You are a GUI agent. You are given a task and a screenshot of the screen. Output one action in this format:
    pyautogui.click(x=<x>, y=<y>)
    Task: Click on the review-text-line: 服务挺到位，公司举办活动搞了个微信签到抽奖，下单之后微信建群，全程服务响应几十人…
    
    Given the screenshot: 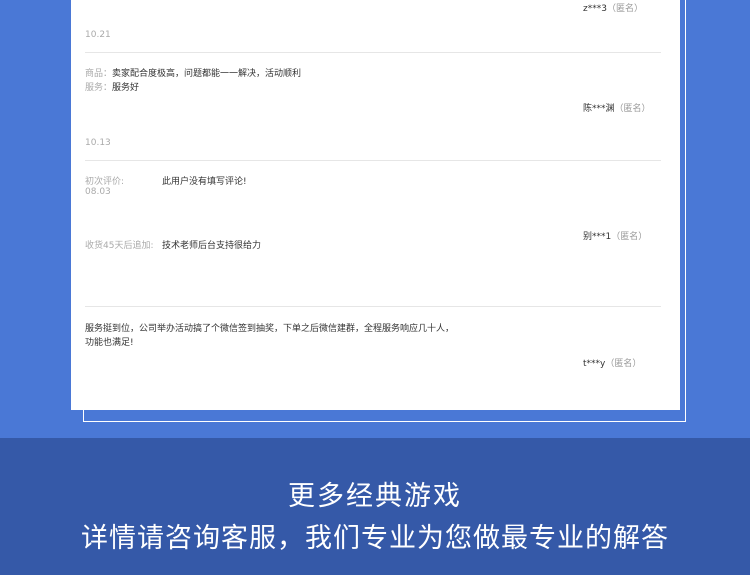 What is the action you would take?
    pyautogui.click(x=270, y=329)
    